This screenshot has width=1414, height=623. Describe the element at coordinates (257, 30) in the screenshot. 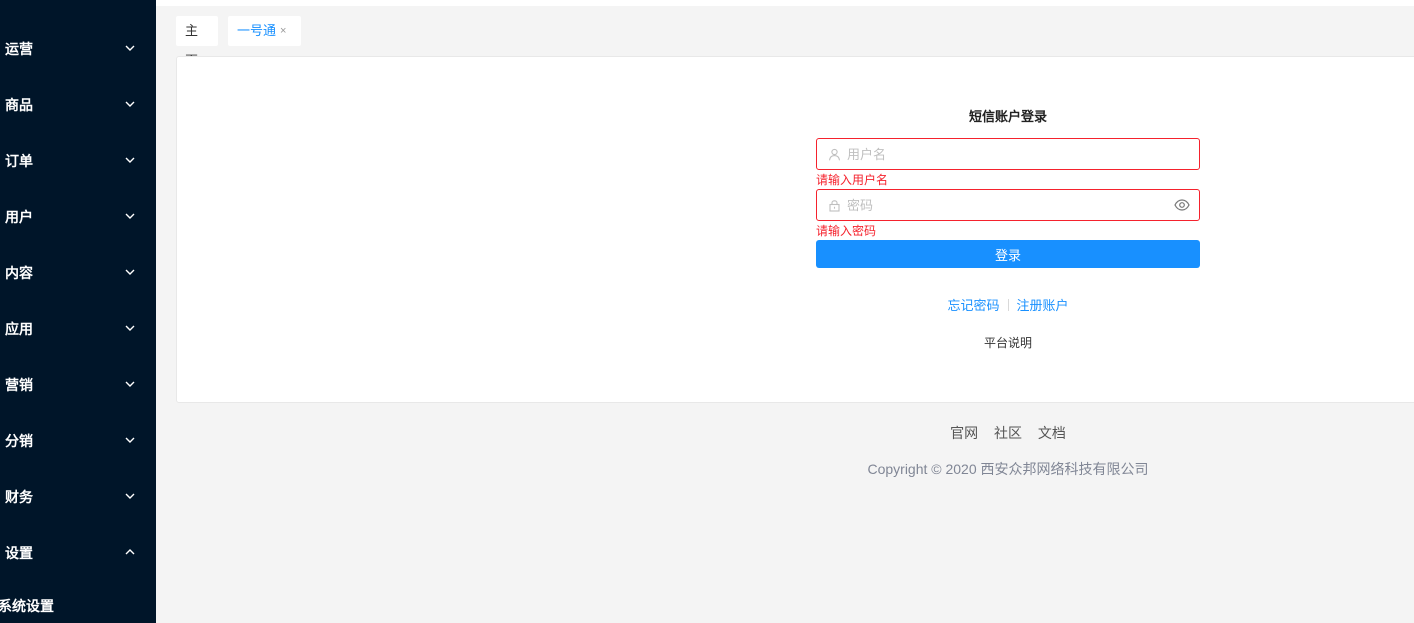

I see `tab-label: 一号通` at that location.